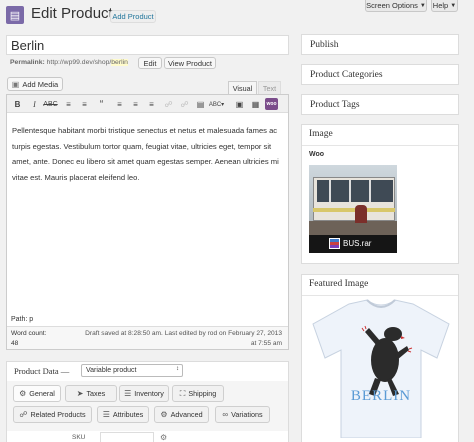 The image size is (474, 442). What do you see at coordinates (440, 5) in the screenshot?
I see `help-label: Help` at bounding box center [440, 5].